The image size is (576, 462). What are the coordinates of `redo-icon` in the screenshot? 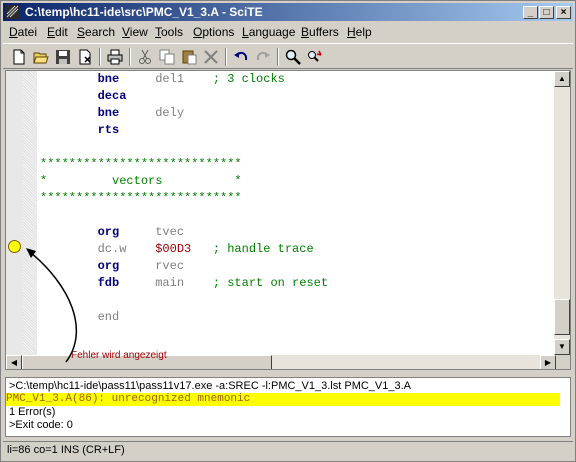 It's located at (263, 57).